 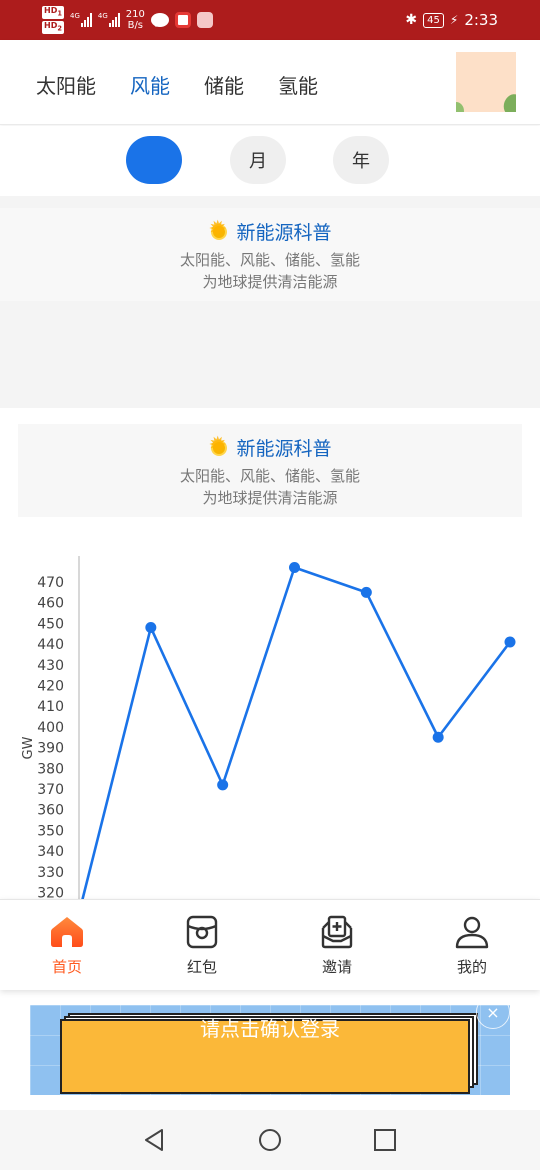 What do you see at coordinates (182, 20) in the screenshot?
I see `video-app-icon` at bounding box center [182, 20].